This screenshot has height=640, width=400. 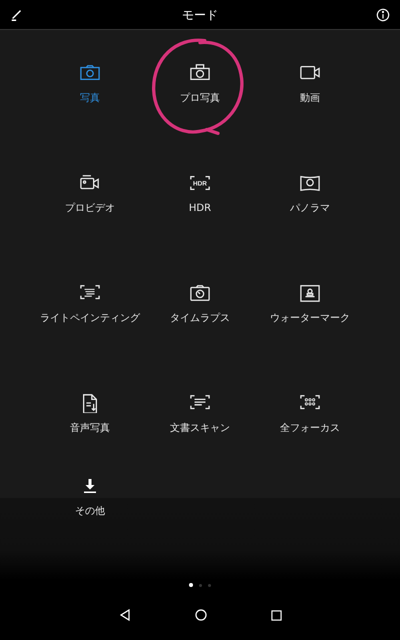 What do you see at coordinates (200, 428) in the screenshot?
I see `mode-button: 文書スキャン` at bounding box center [200, 428].